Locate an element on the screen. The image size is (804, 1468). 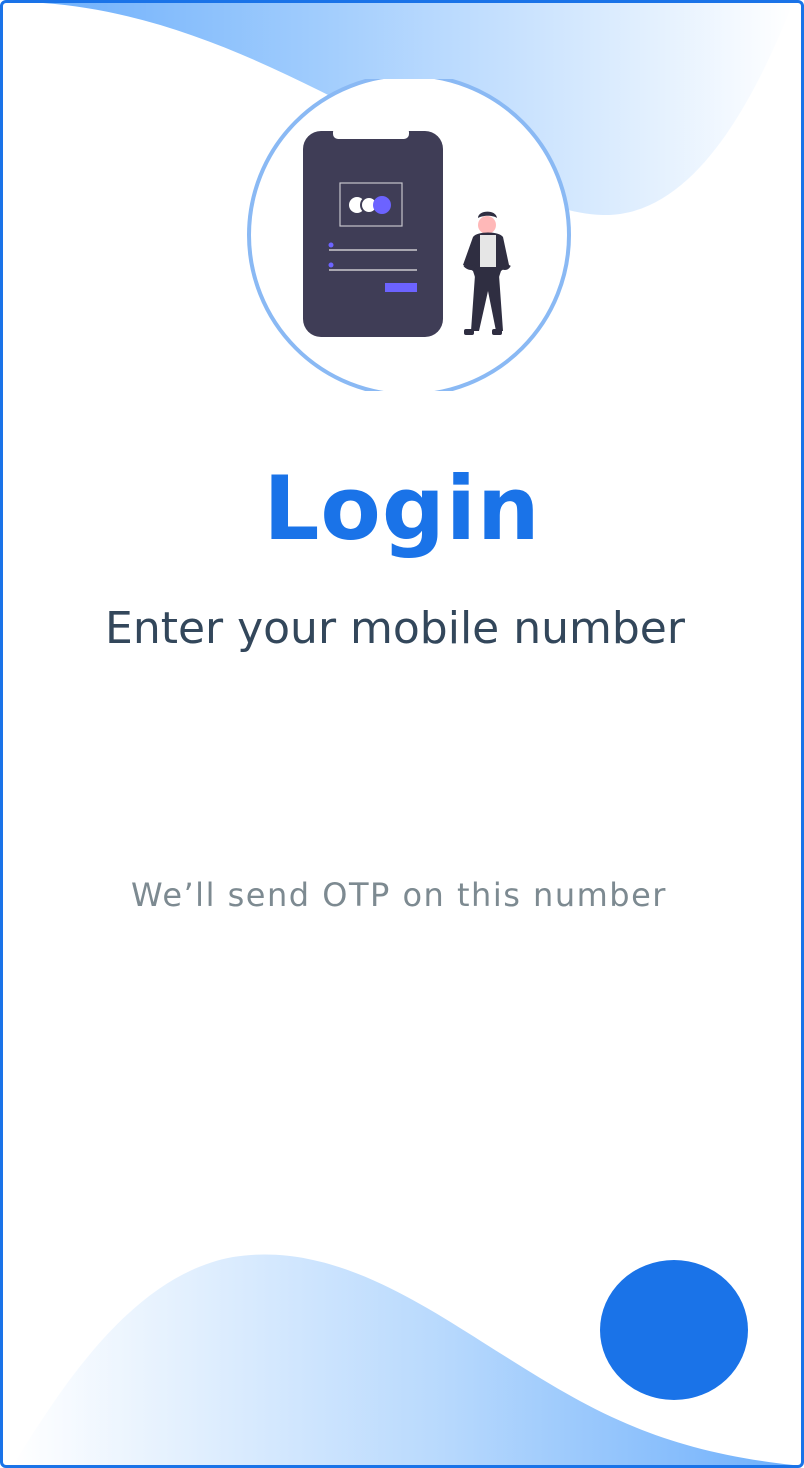
page-title: Login is located at coordinates (402, 508).